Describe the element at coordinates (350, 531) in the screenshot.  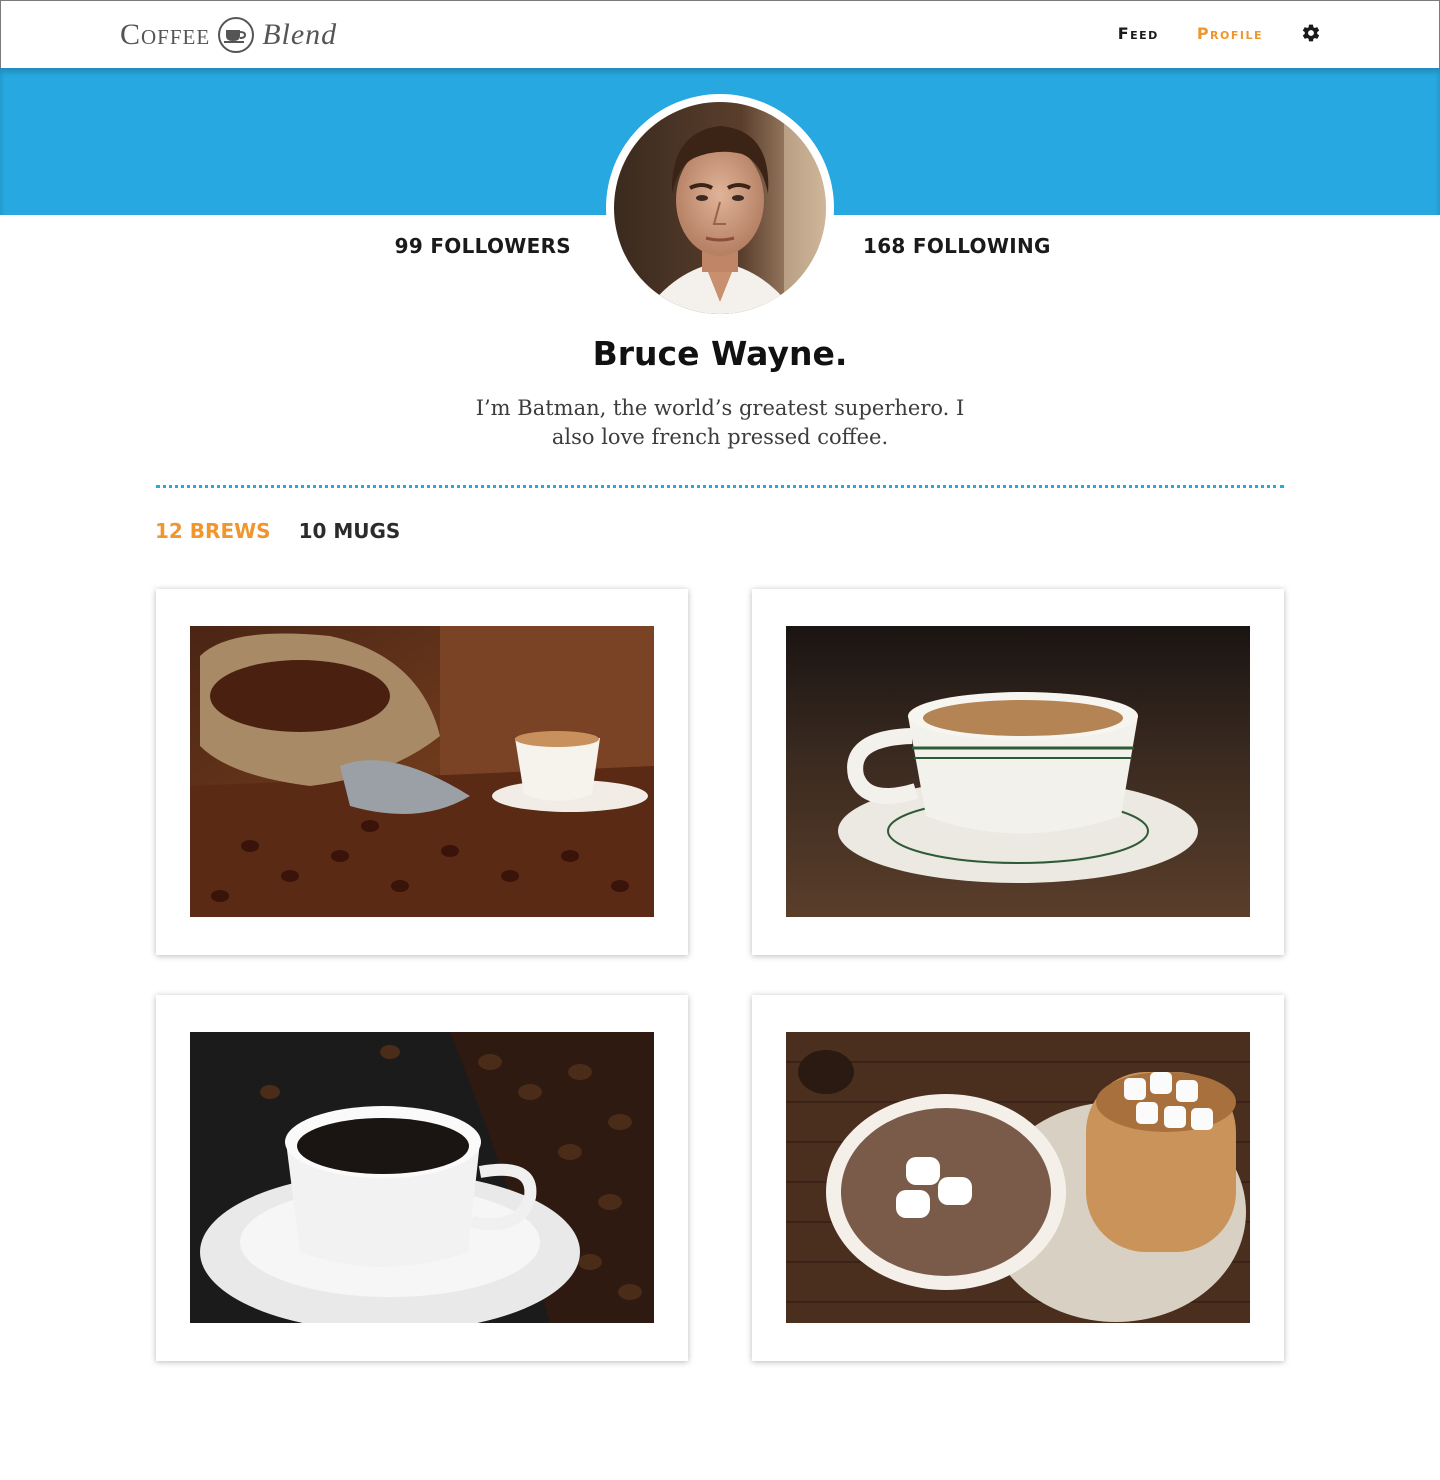
I see `tab-mugs: 10 Mugs` at that location.